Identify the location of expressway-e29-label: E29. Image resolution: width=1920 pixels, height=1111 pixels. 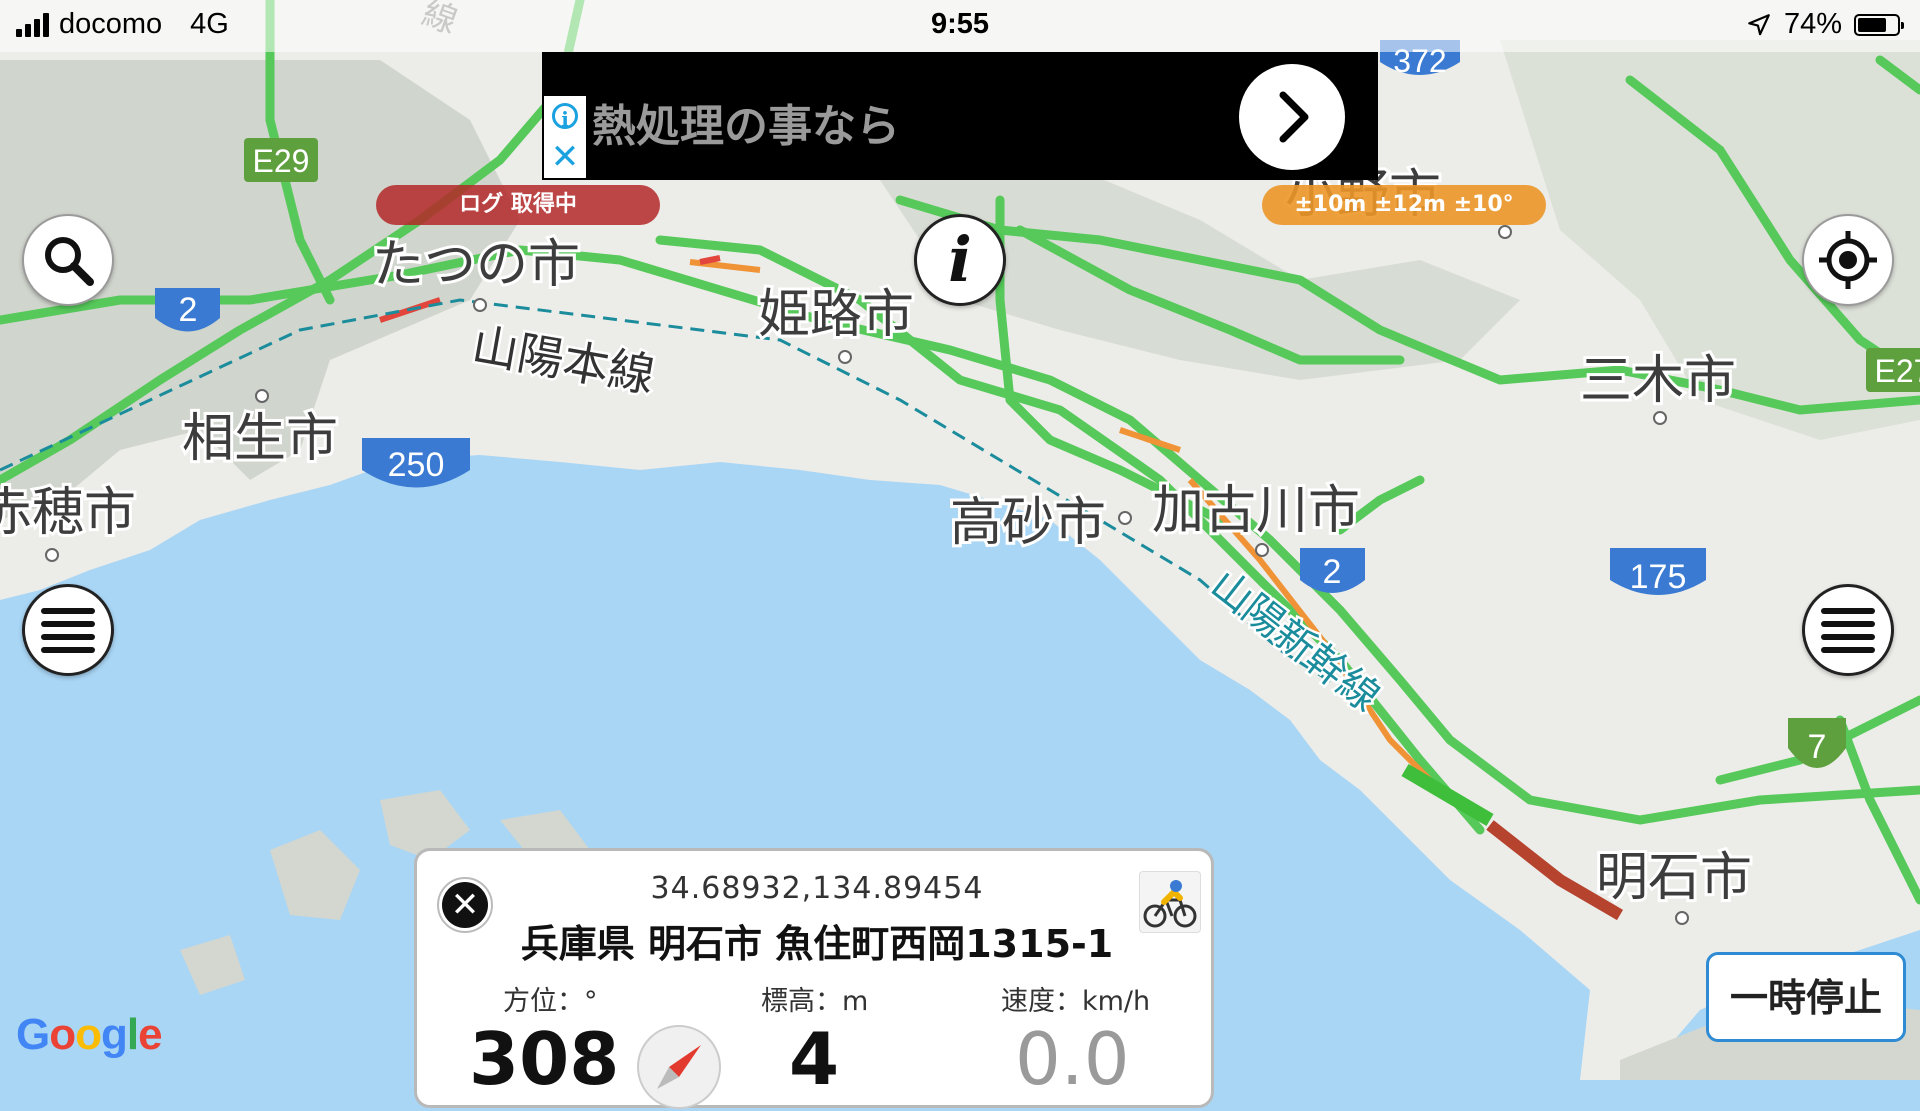
(281, 161).